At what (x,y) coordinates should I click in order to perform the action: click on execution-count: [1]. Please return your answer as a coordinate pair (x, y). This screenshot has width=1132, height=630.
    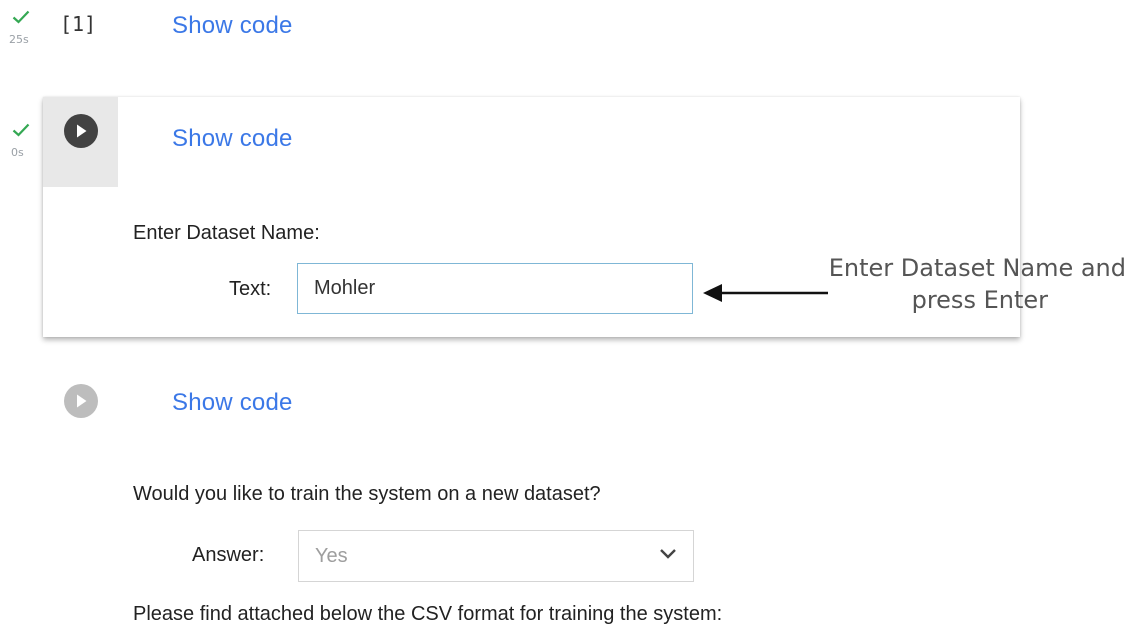
    Looking at the image, I should click on (78, 24).